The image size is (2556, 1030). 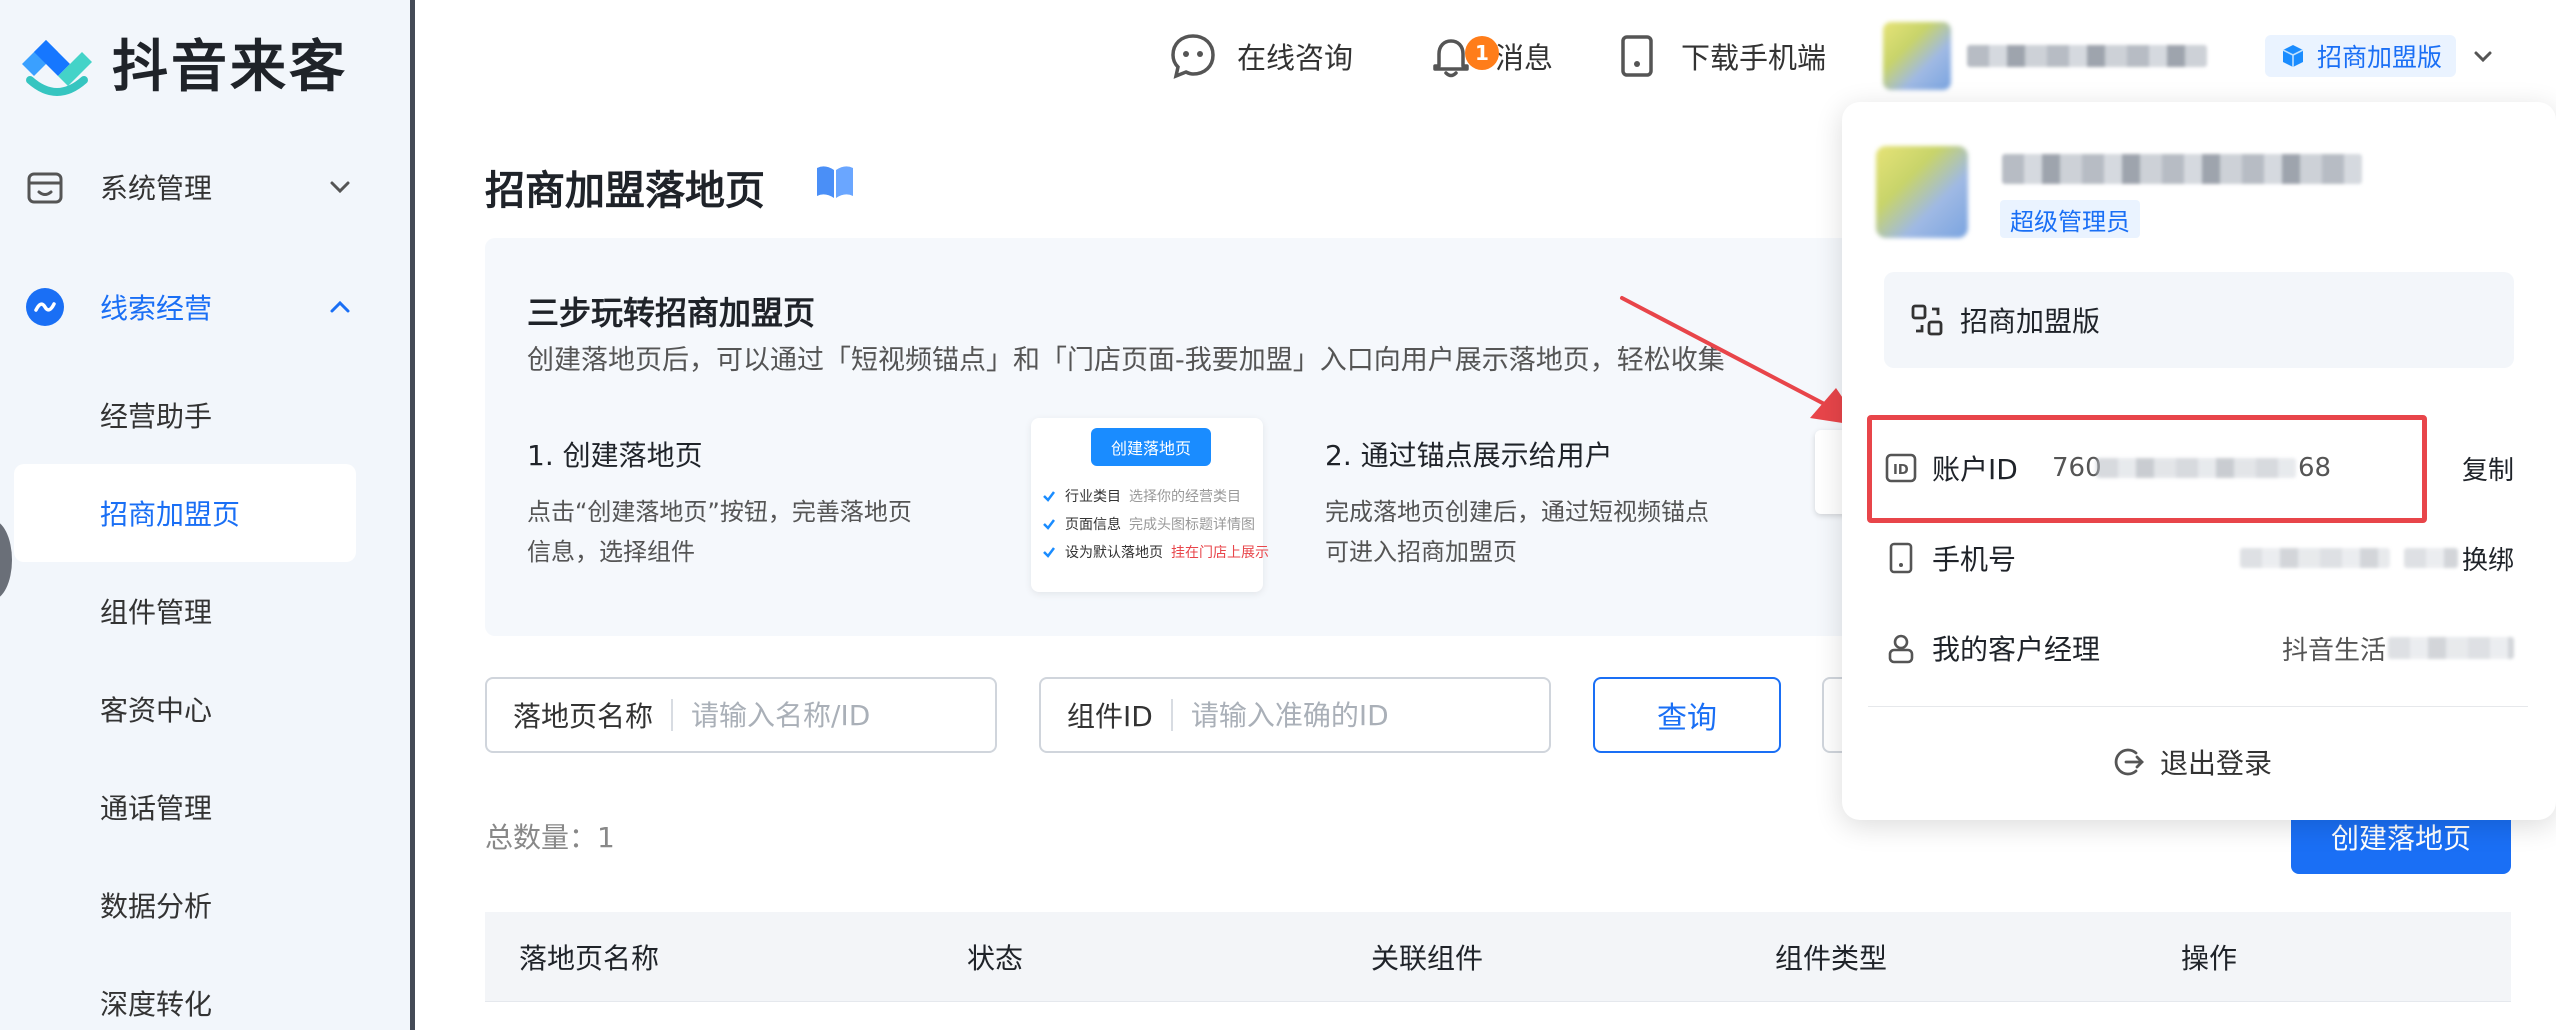 I want to click on sidebar-item-label: 深度转化, so click(x=156, y=1004).